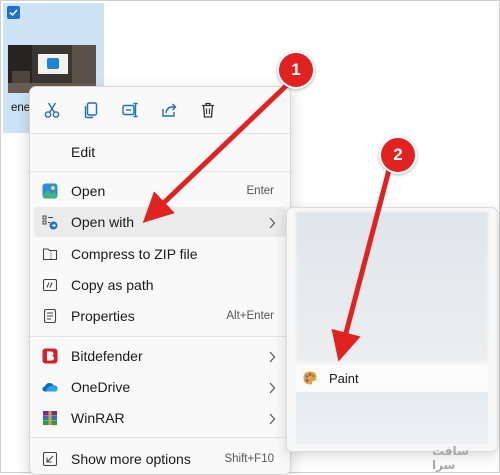 This screenshot has height=475, width=500. What do you see at coordinates (398, 155) in the screenshot?
I see `step-badge-2: 2` at bounding box center [398, 155].